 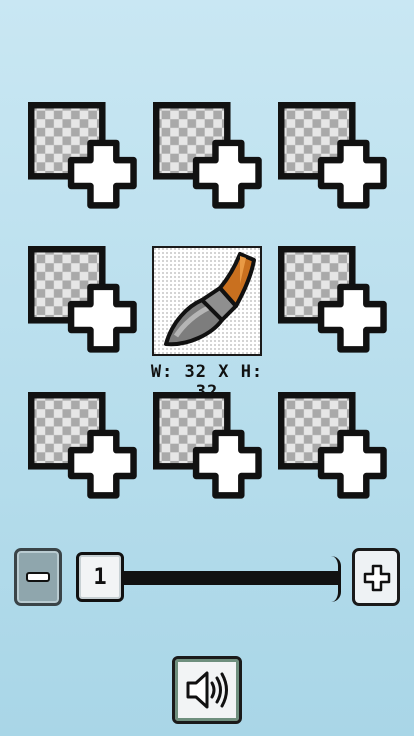 I want to click on speaker-icon, so click(x=207, y=690).